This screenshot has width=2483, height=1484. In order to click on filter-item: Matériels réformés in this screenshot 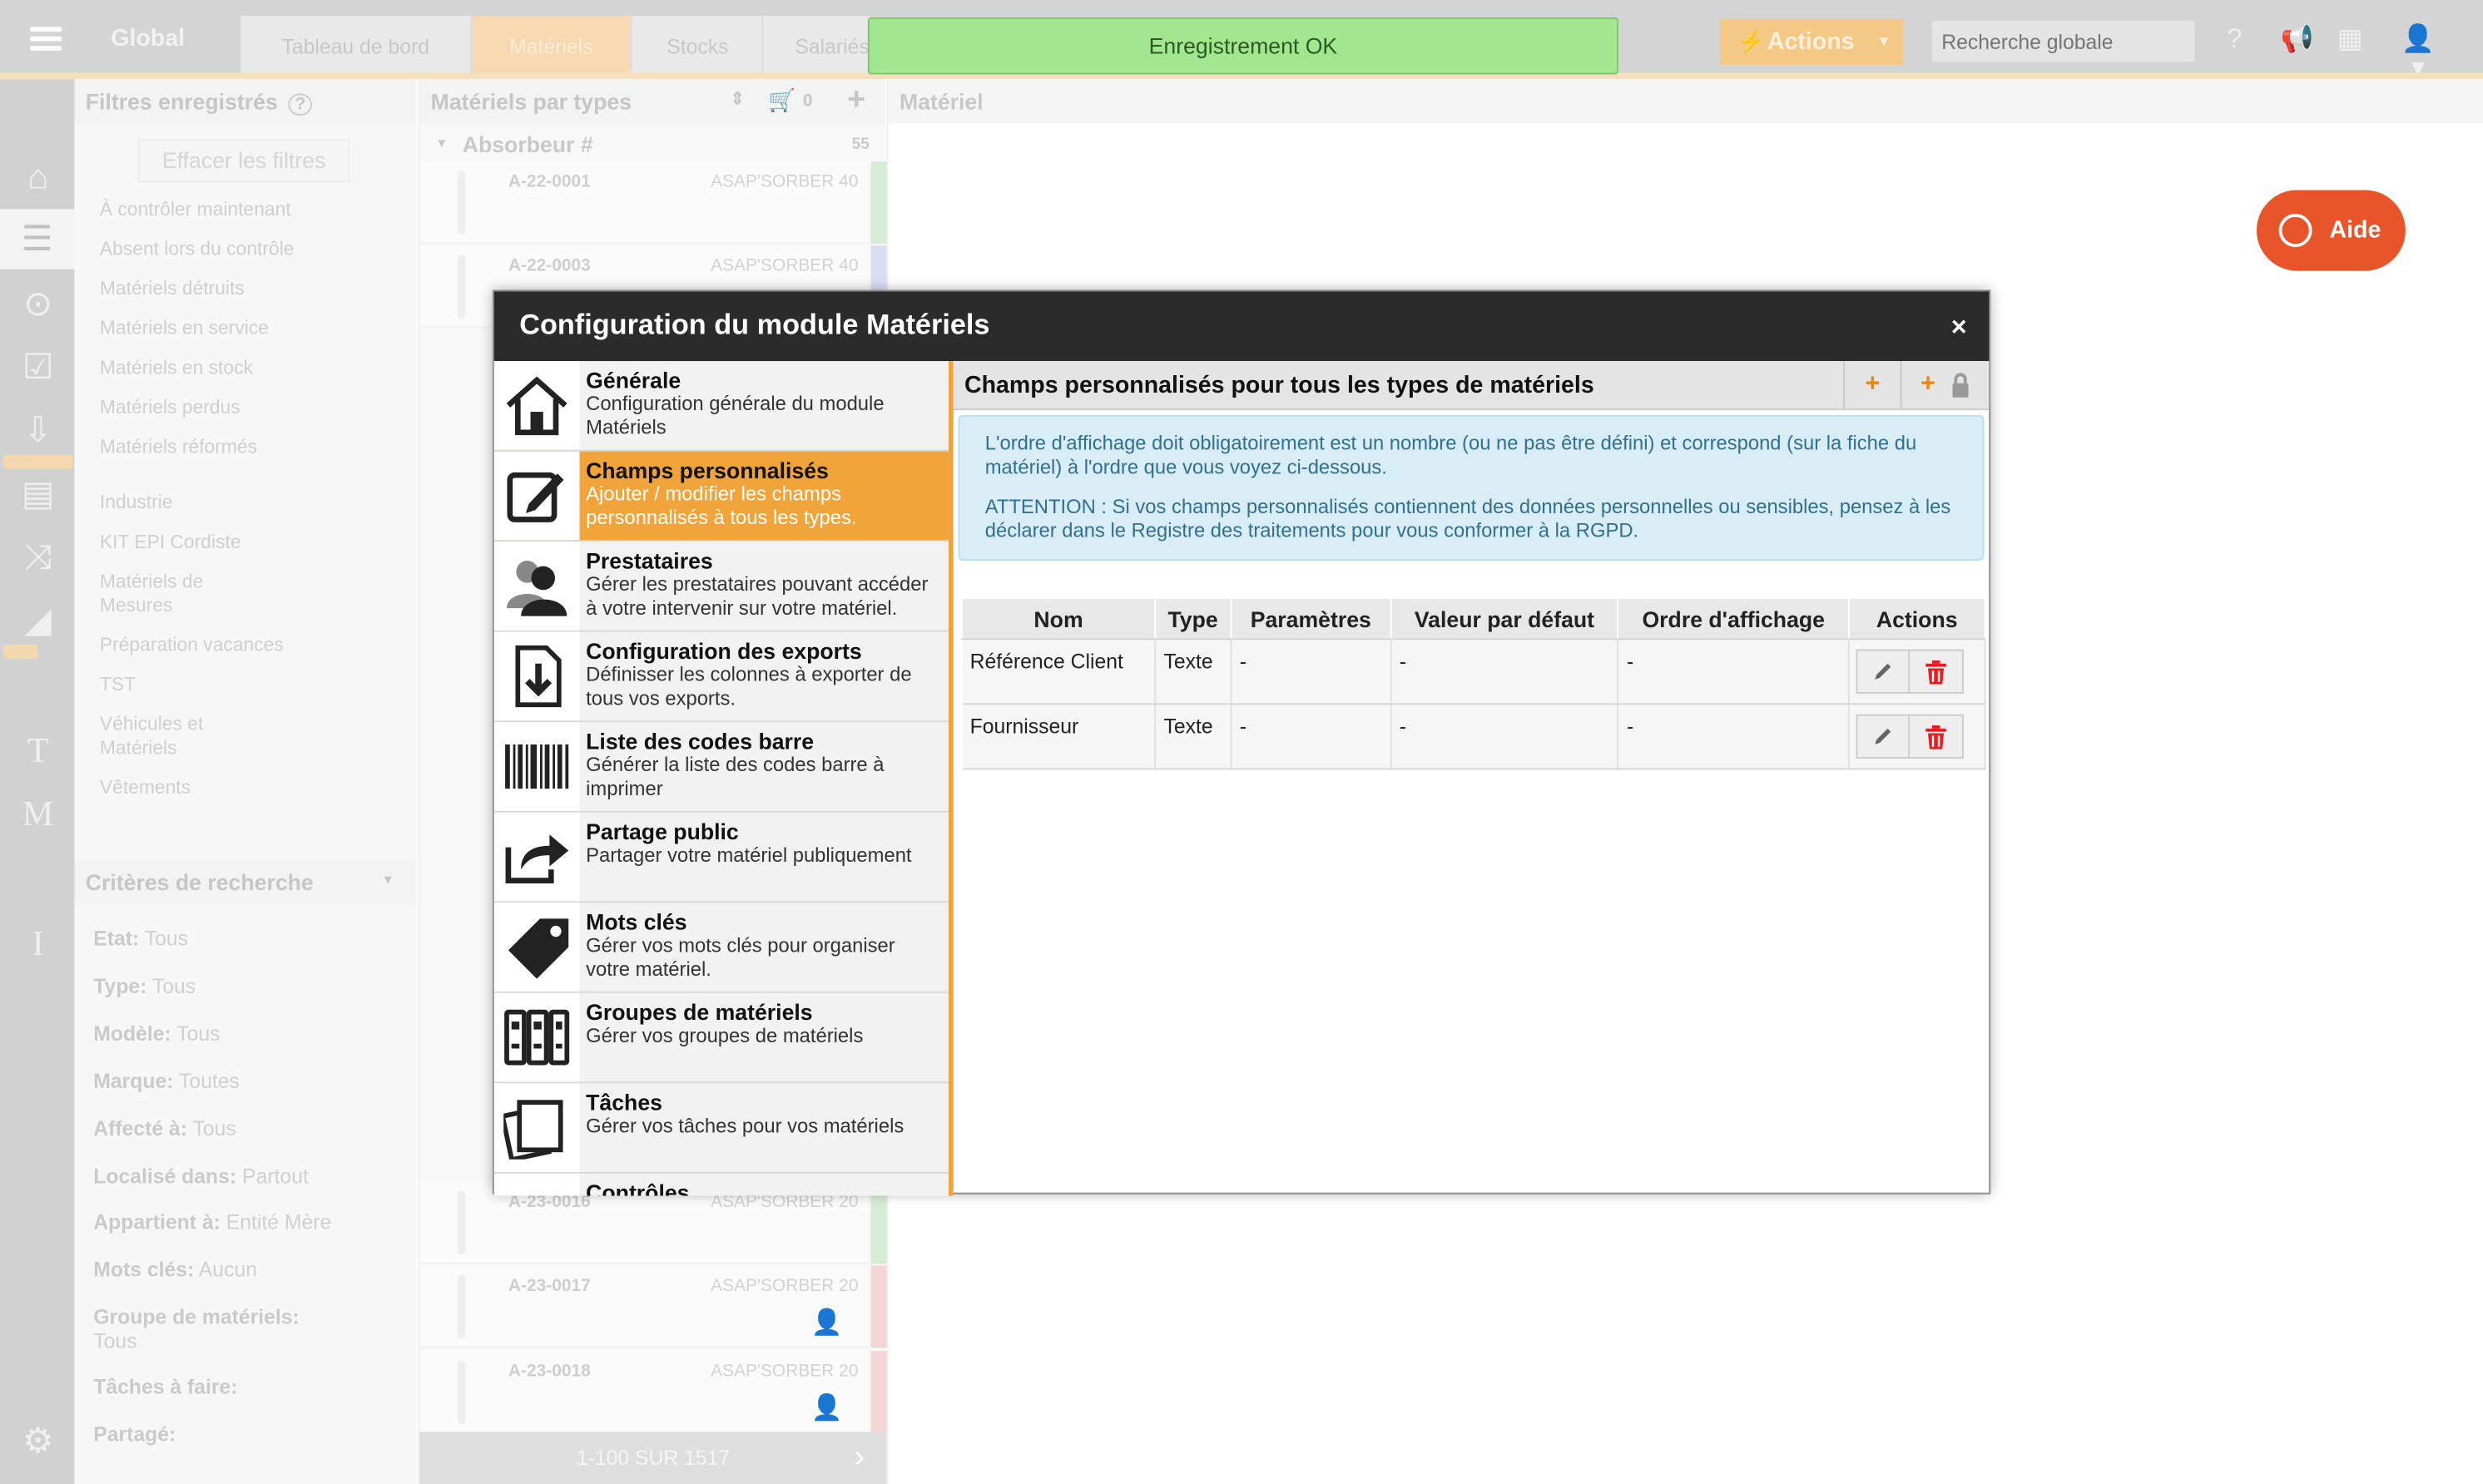, I will do `click(245, 448)`.